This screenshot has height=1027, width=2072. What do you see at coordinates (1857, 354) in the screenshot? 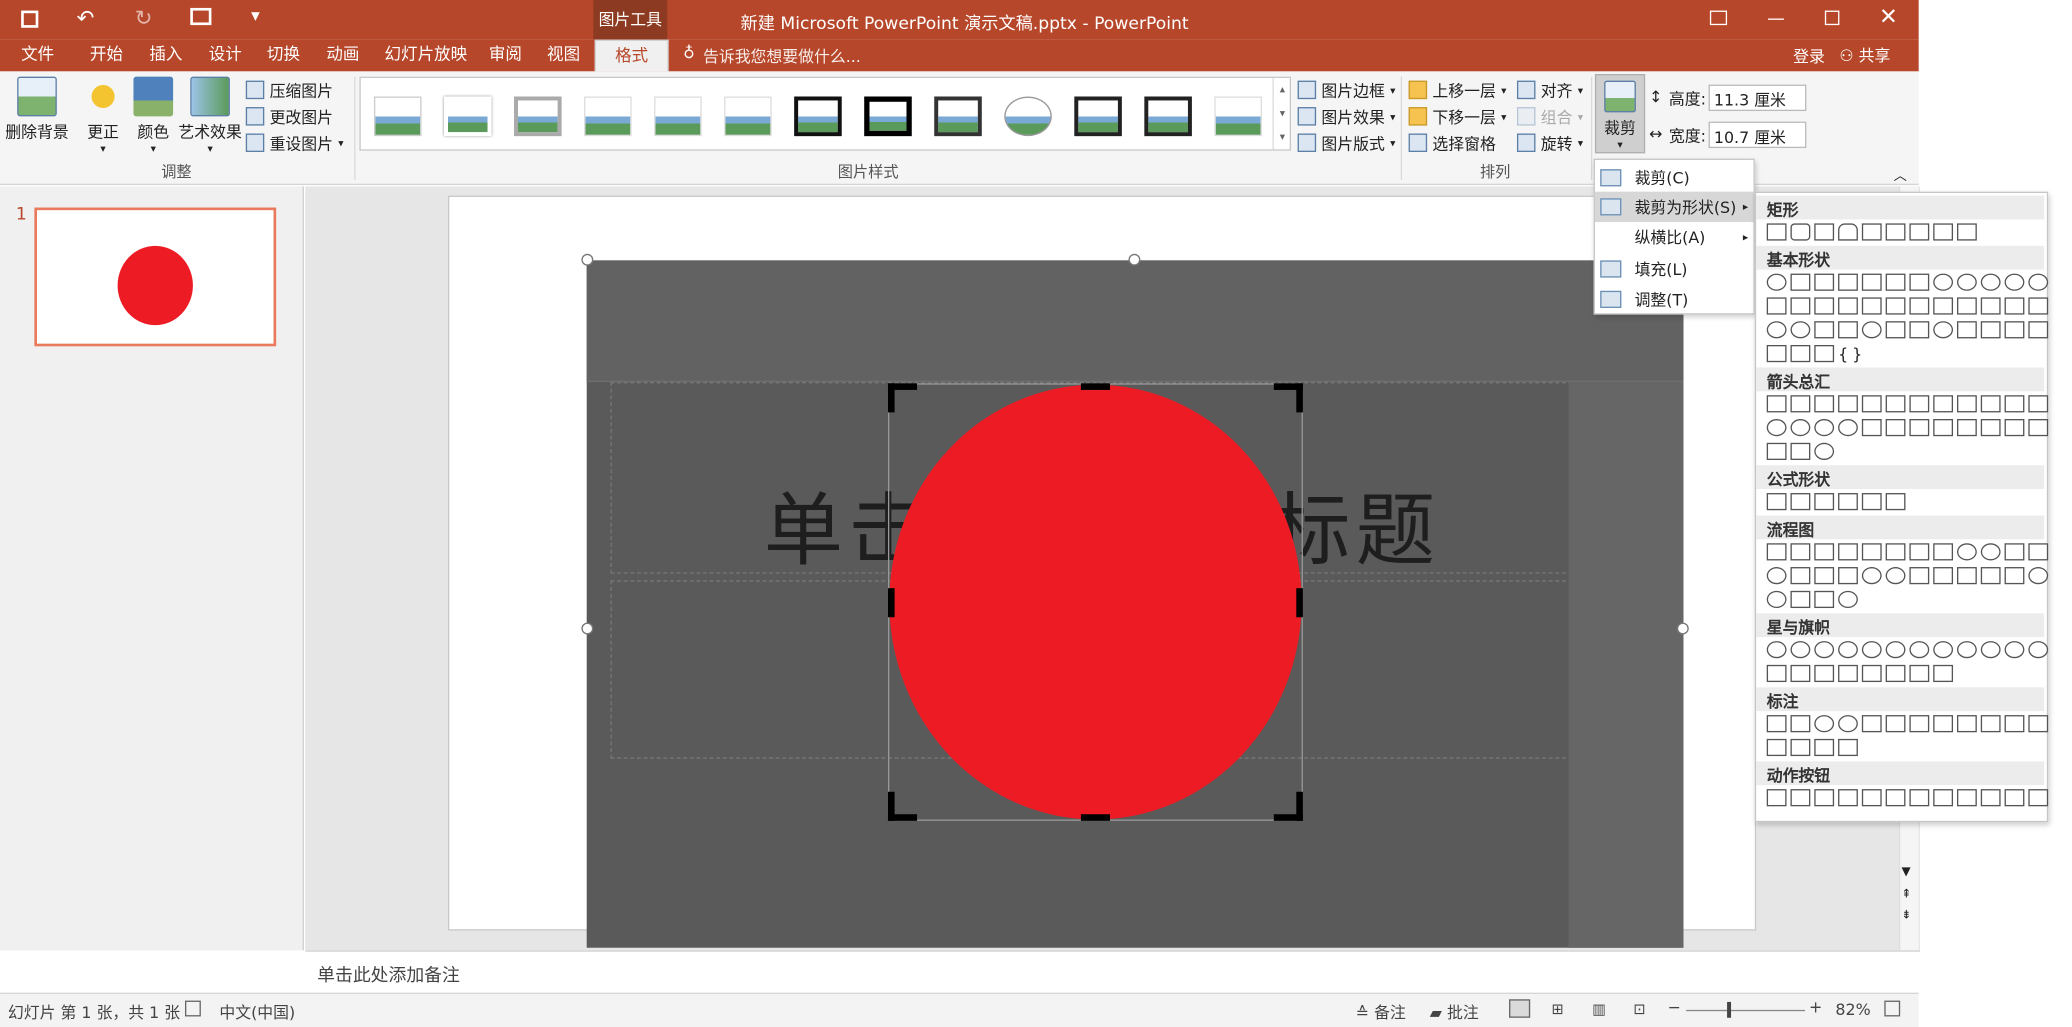
I see `brace-right-shape: }` at bounding box center [1857, 354].